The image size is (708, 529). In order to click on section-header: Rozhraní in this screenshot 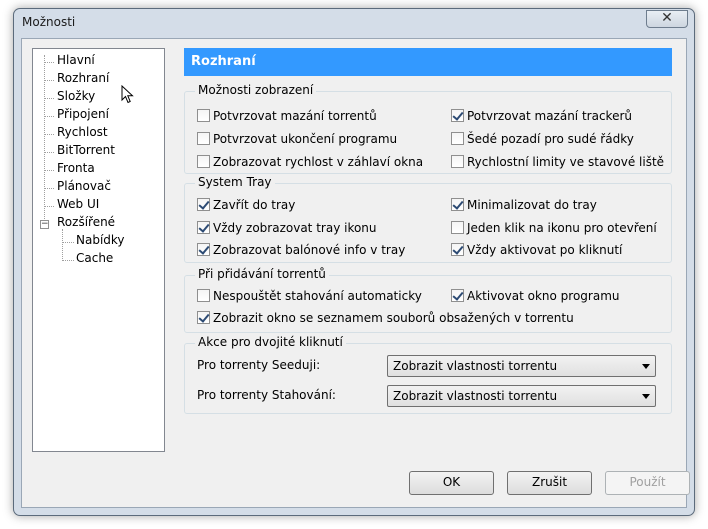, I will do `click(428, 62)`.